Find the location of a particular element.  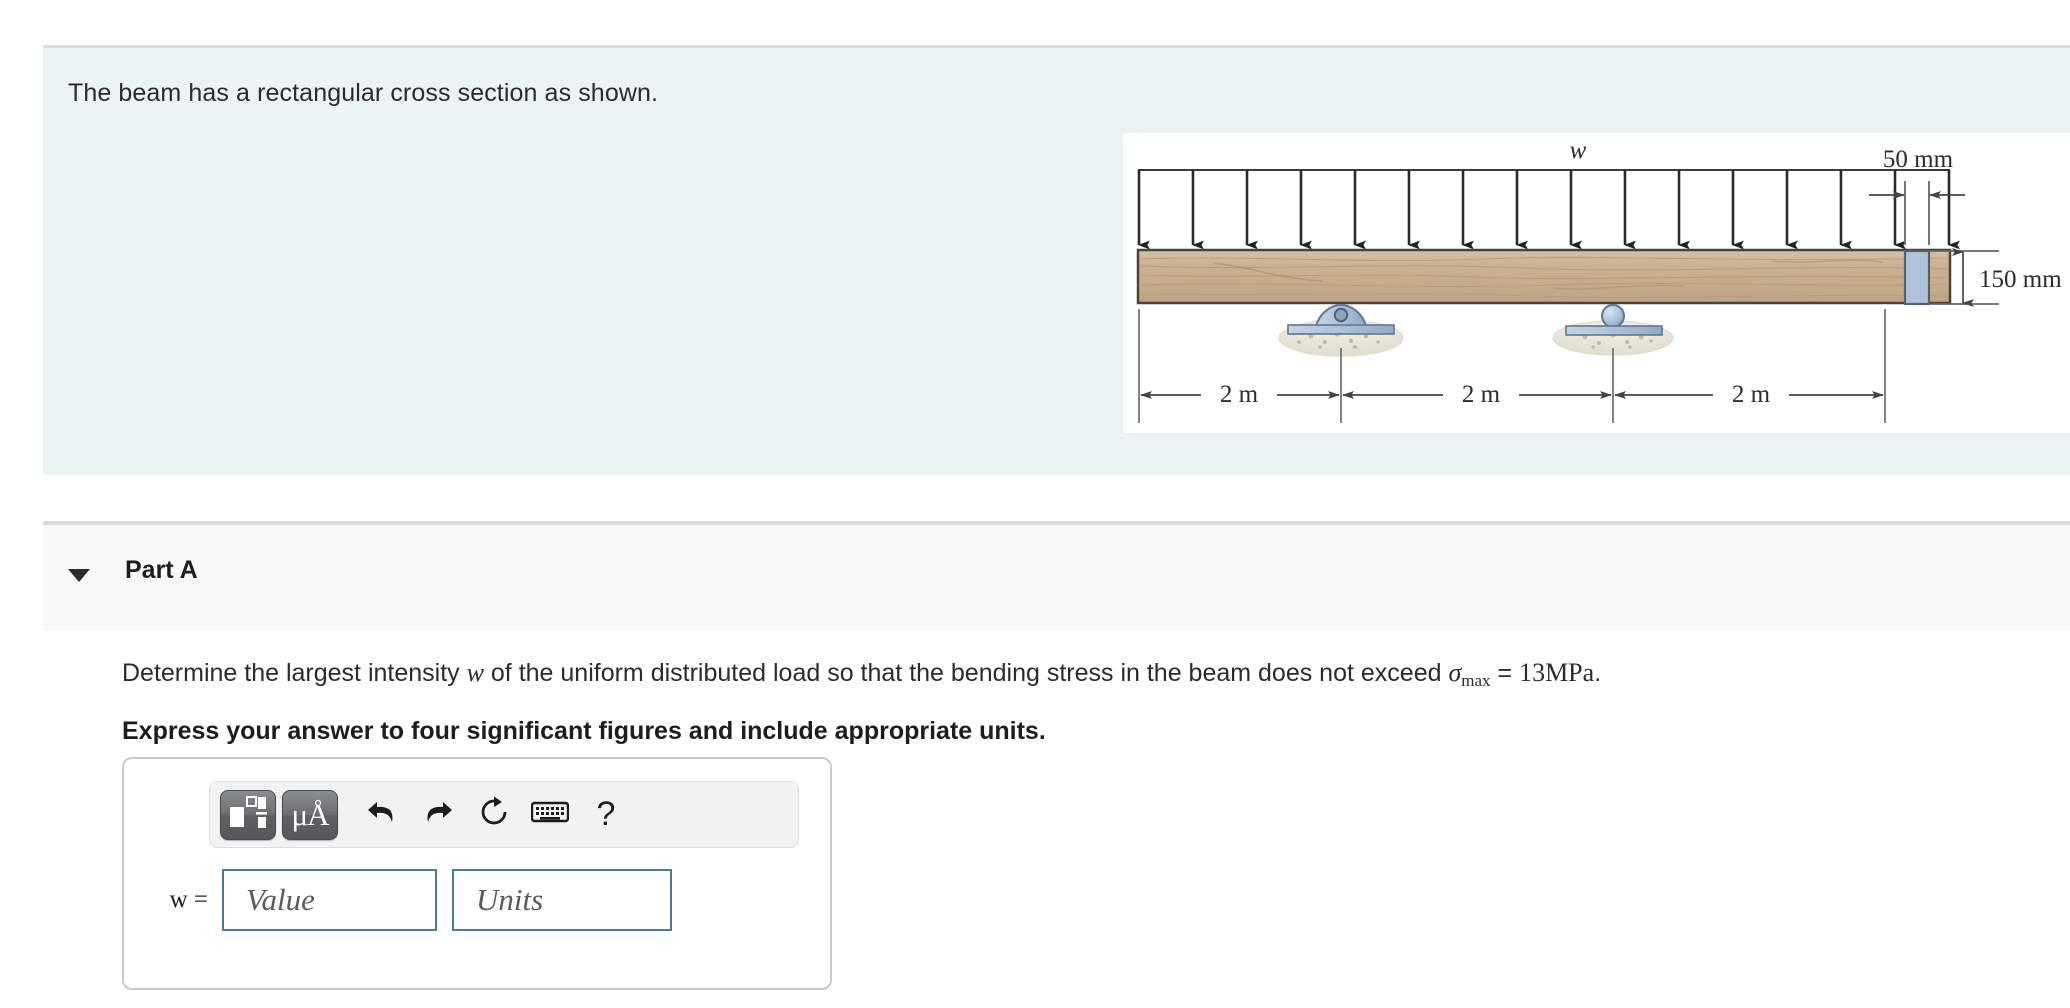

question-mark-icon: ? is located at coordinates (606, 814).